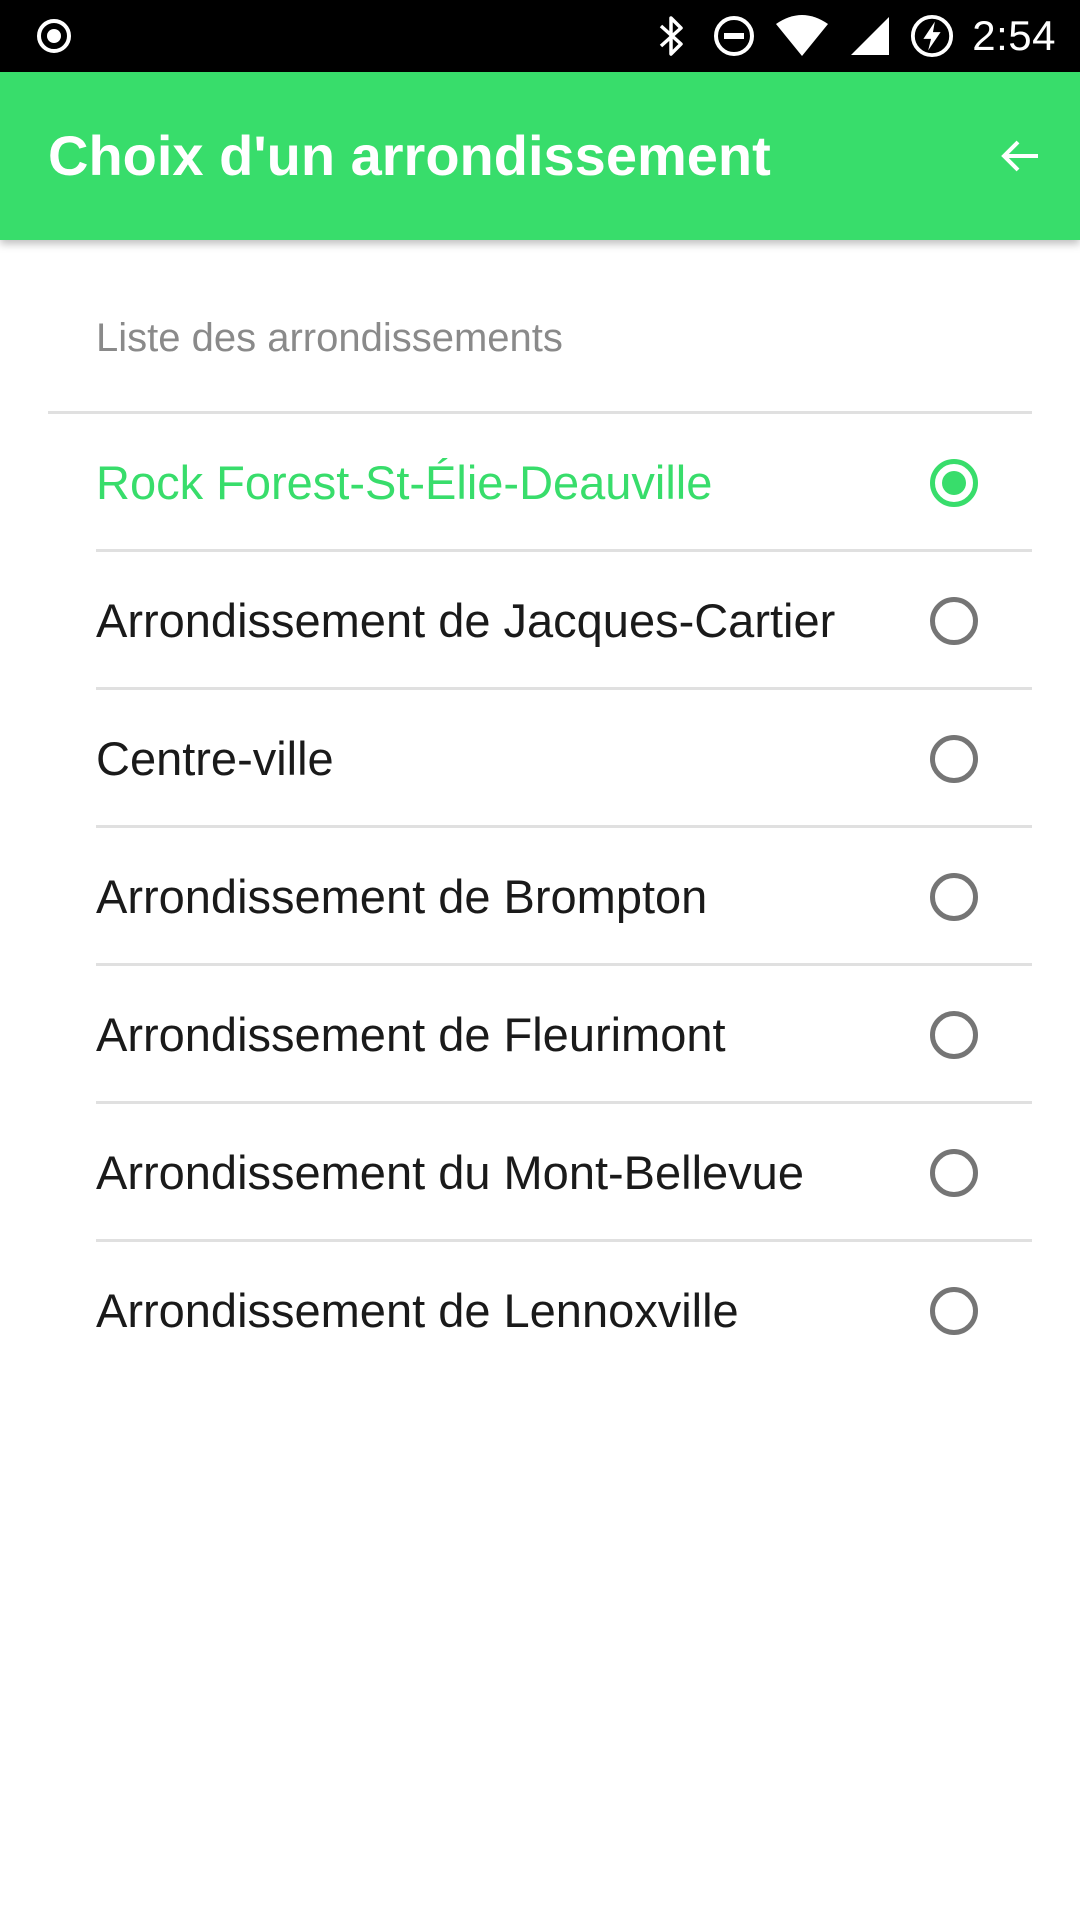 The width and height of the screenshot is (1080, 1920). What do you see at coordinates (215, 758) in the screenshot?
I see `list-item-label: Centre-ville` at bounding box center [215, 758].